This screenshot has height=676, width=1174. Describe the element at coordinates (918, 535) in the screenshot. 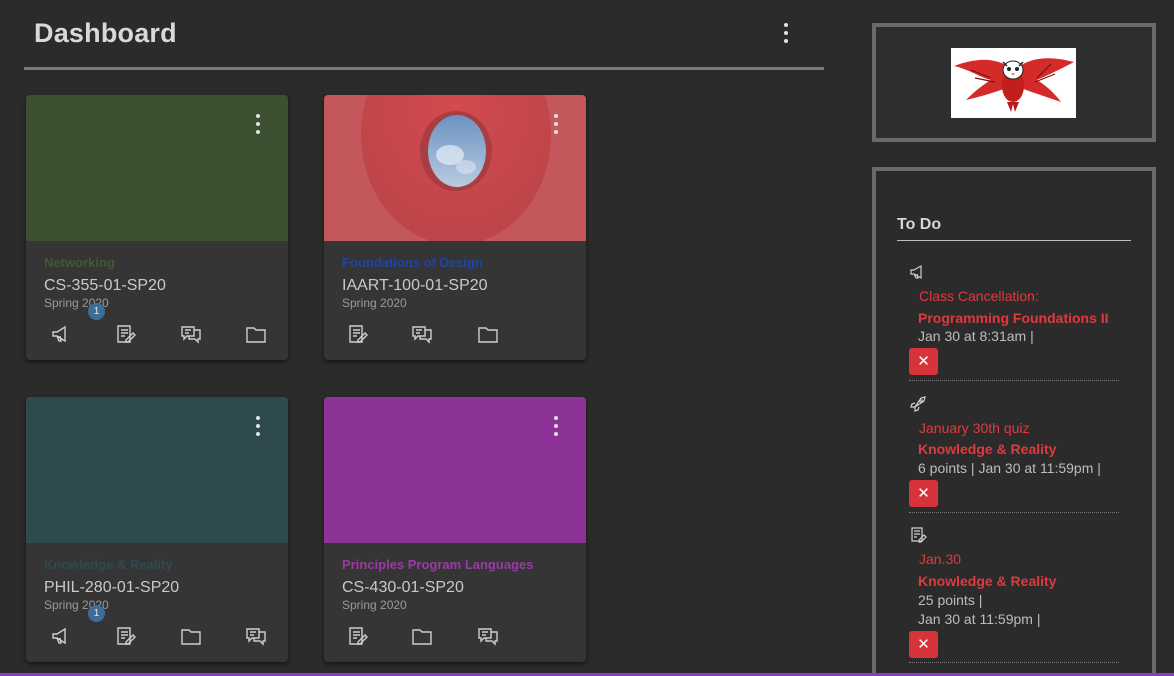

I see `assignment-icon` at that location.